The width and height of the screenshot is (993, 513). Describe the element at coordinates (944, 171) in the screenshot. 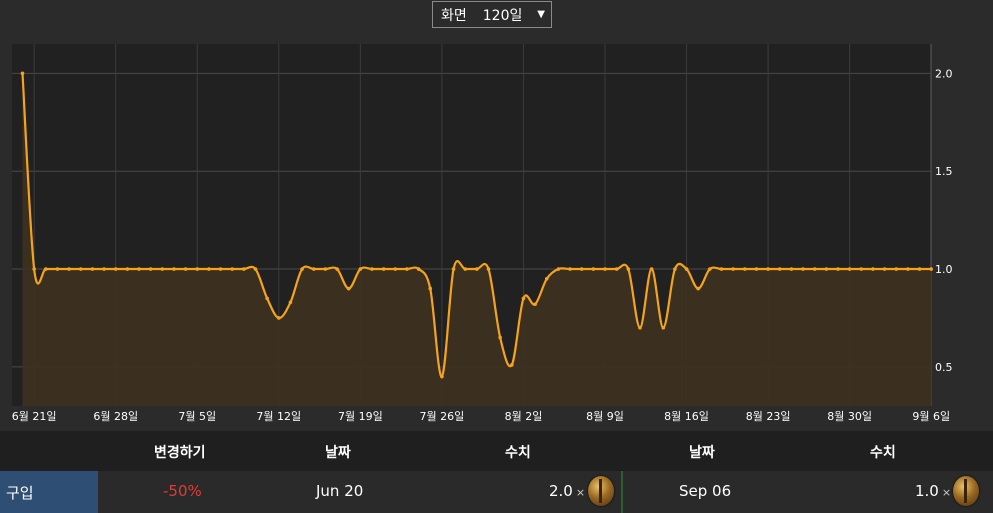

I see `y-tick-label: 1.5` at that location.